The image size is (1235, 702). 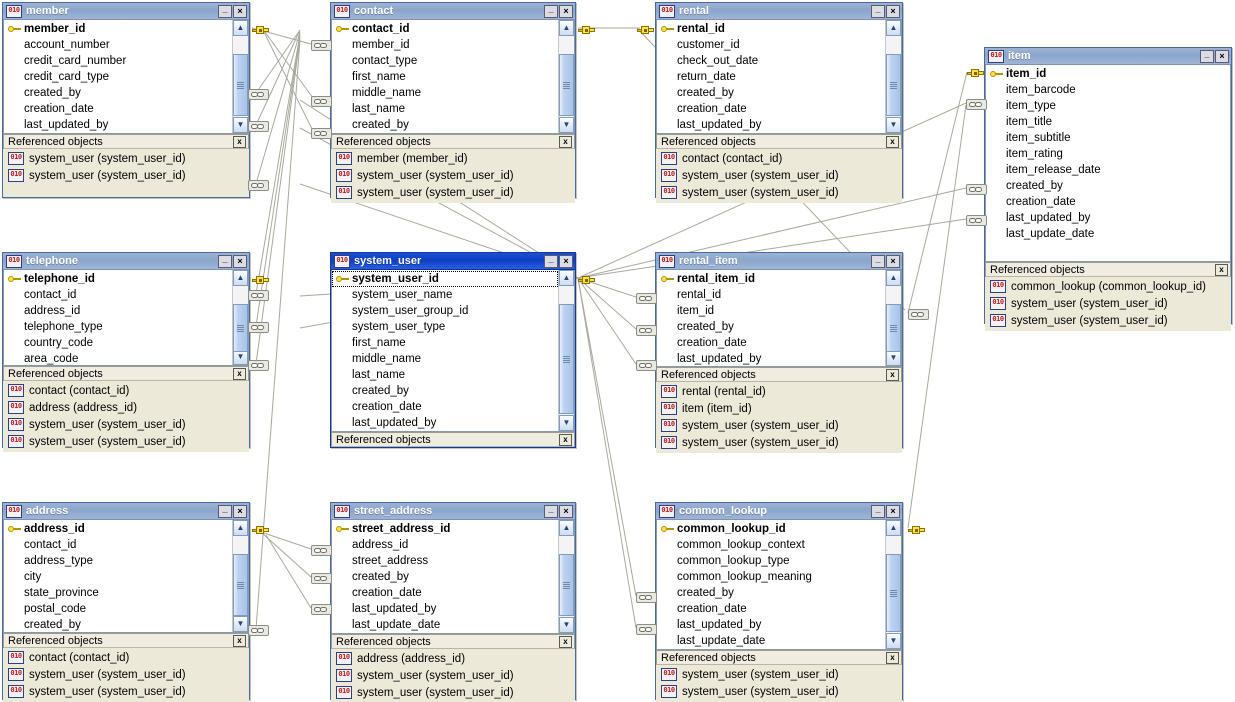 What do you see at coordinates (118, 529) in the screenshot?
I see `column-row-primary-key: address_id` at bounding box center [118, 529].